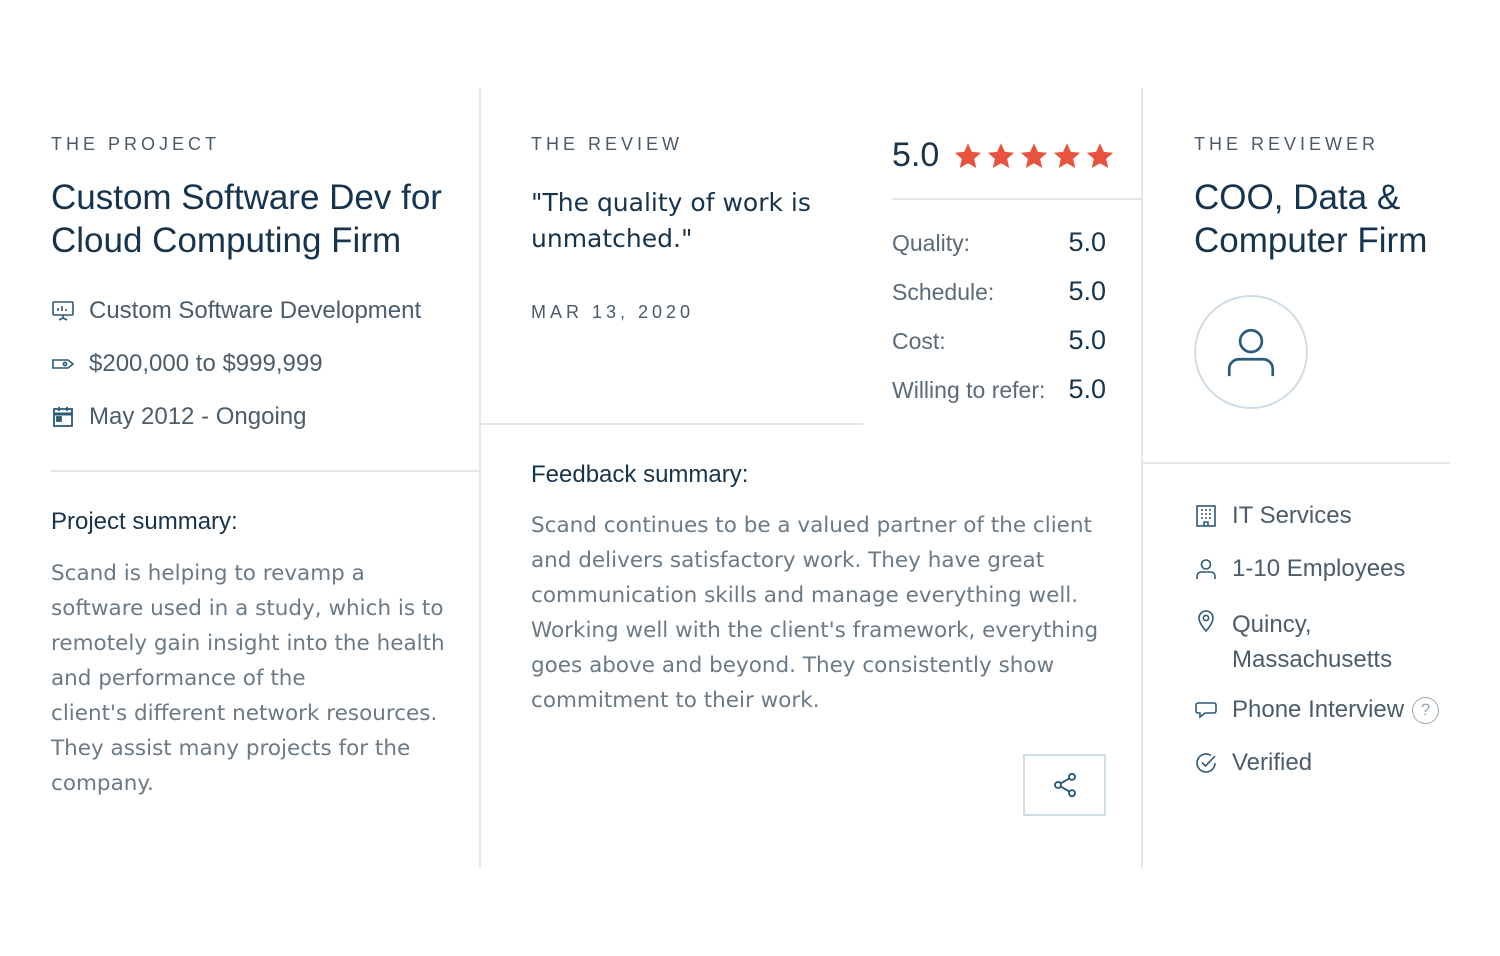 This screenshot has width=1500, height=956. I want to click on summary-line: and performance of the, so click(178, 678).